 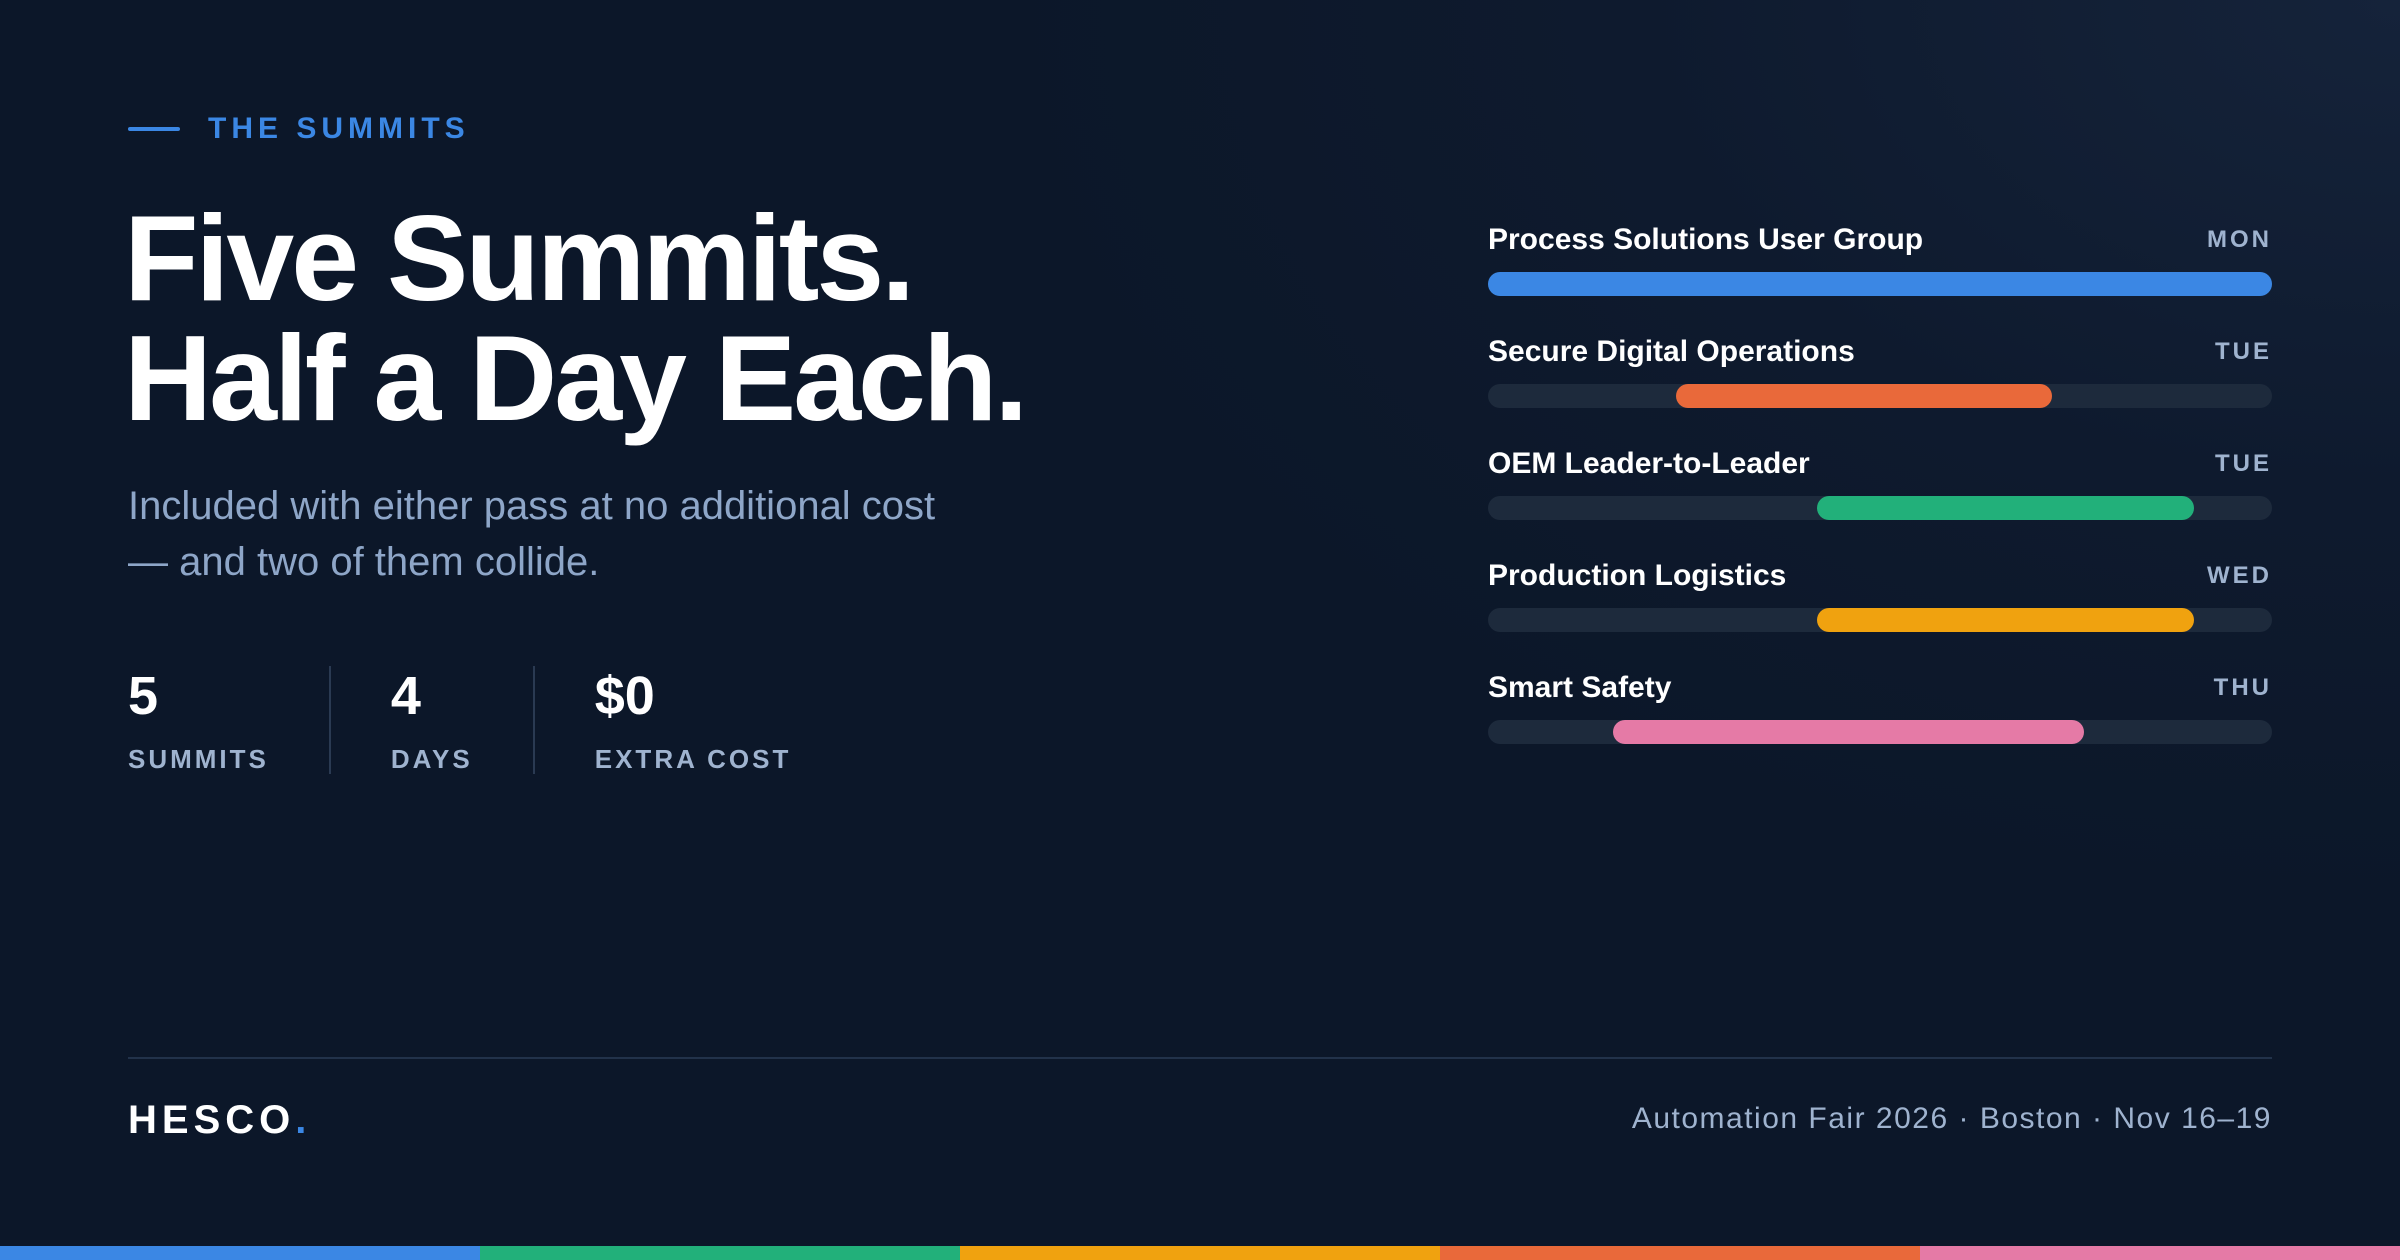 I want to click on summit-name: Production Logistics, so click(x=1637, y=575).